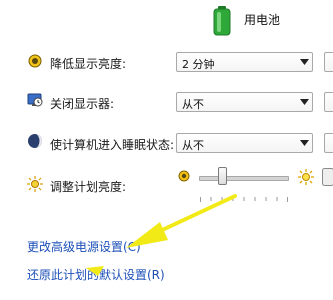 The width and height of the screenshot is (333, 300). Describe the element at coordinates (244, 62) in the screenshot. I see `dim-display-select: 2 分钟` at that location.